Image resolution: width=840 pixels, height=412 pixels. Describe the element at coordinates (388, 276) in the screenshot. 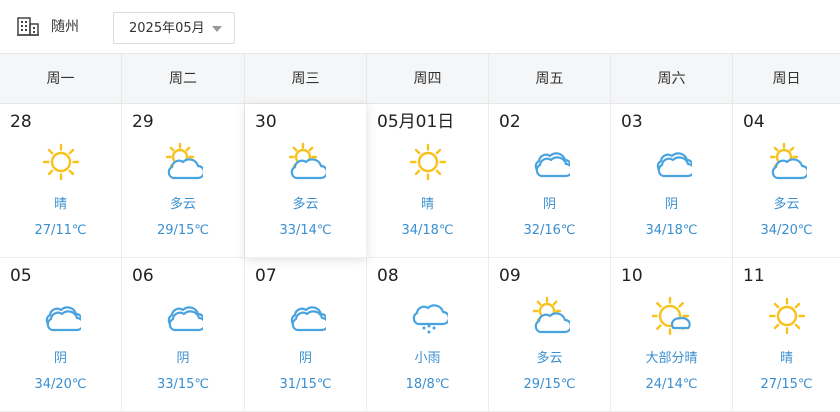

I see `day-date: 08` at that location.